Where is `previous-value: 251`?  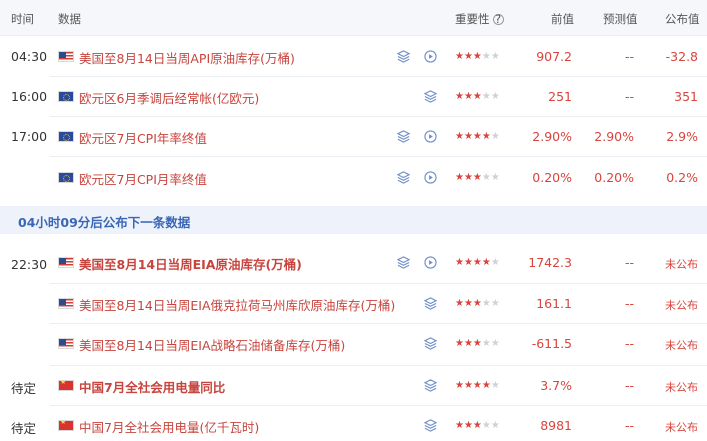
previous-value: 251 is located at coordinates (560, 96).